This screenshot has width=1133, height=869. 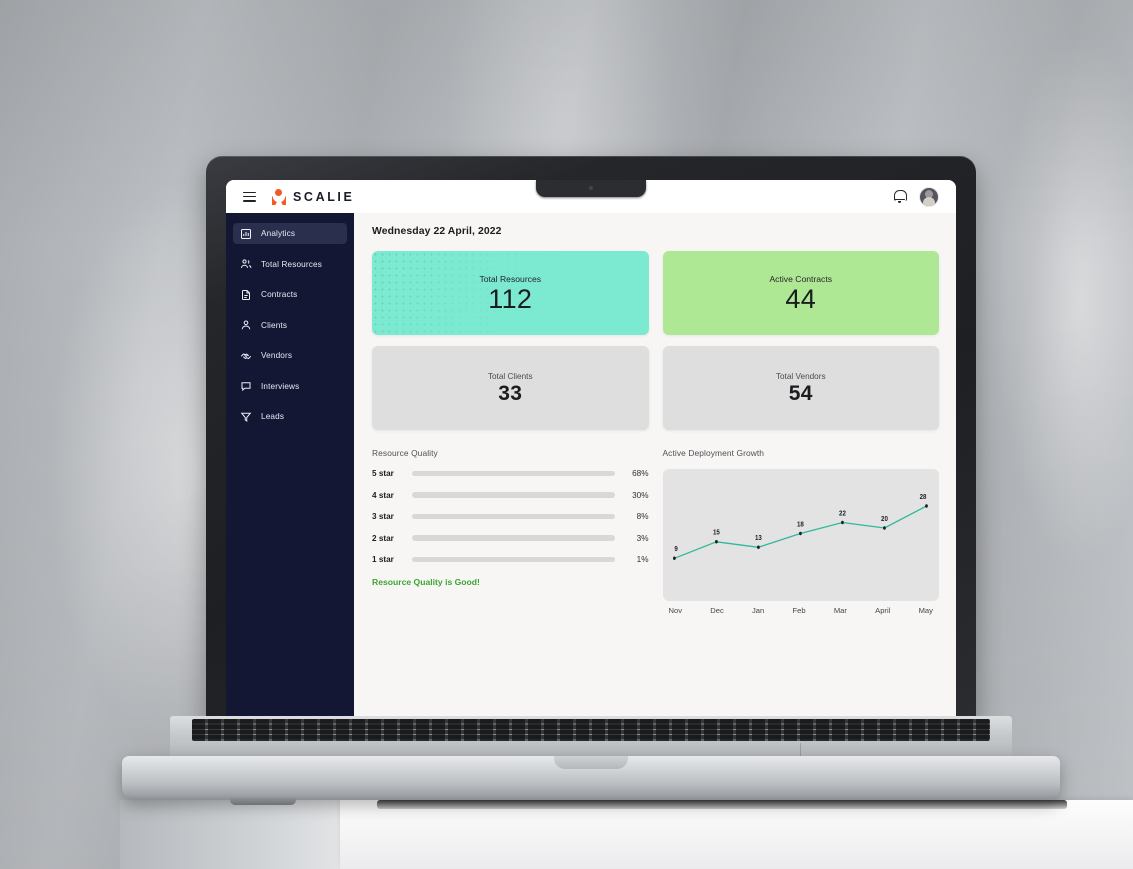 What do you see at coordinates (642, 559) in the screenshot?
I see `percent-label: 1%` at bounding box center [642, 559].